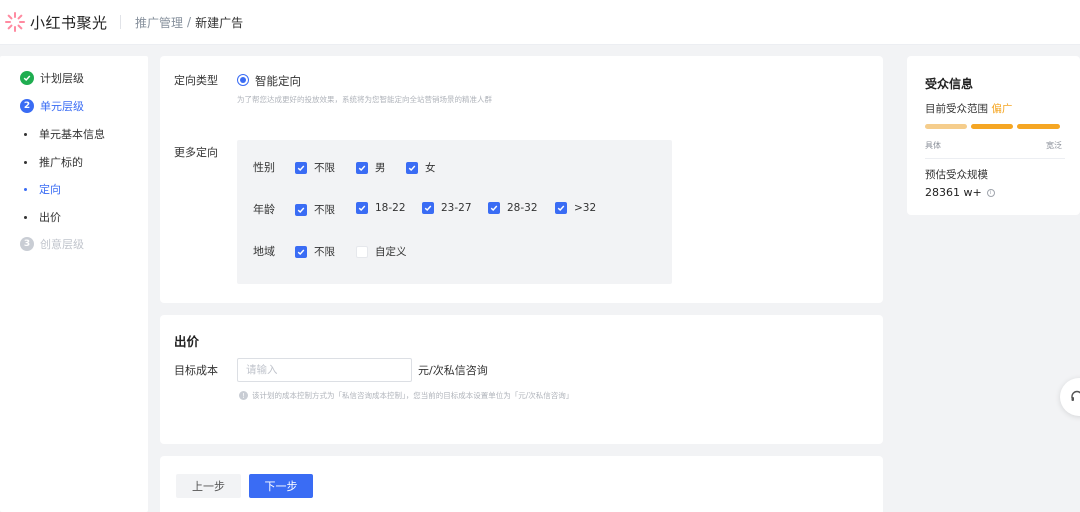  Describe the element at coordinates (196, 370) in the screenshot. I see `target-cost-label: 目标成本` at that location.